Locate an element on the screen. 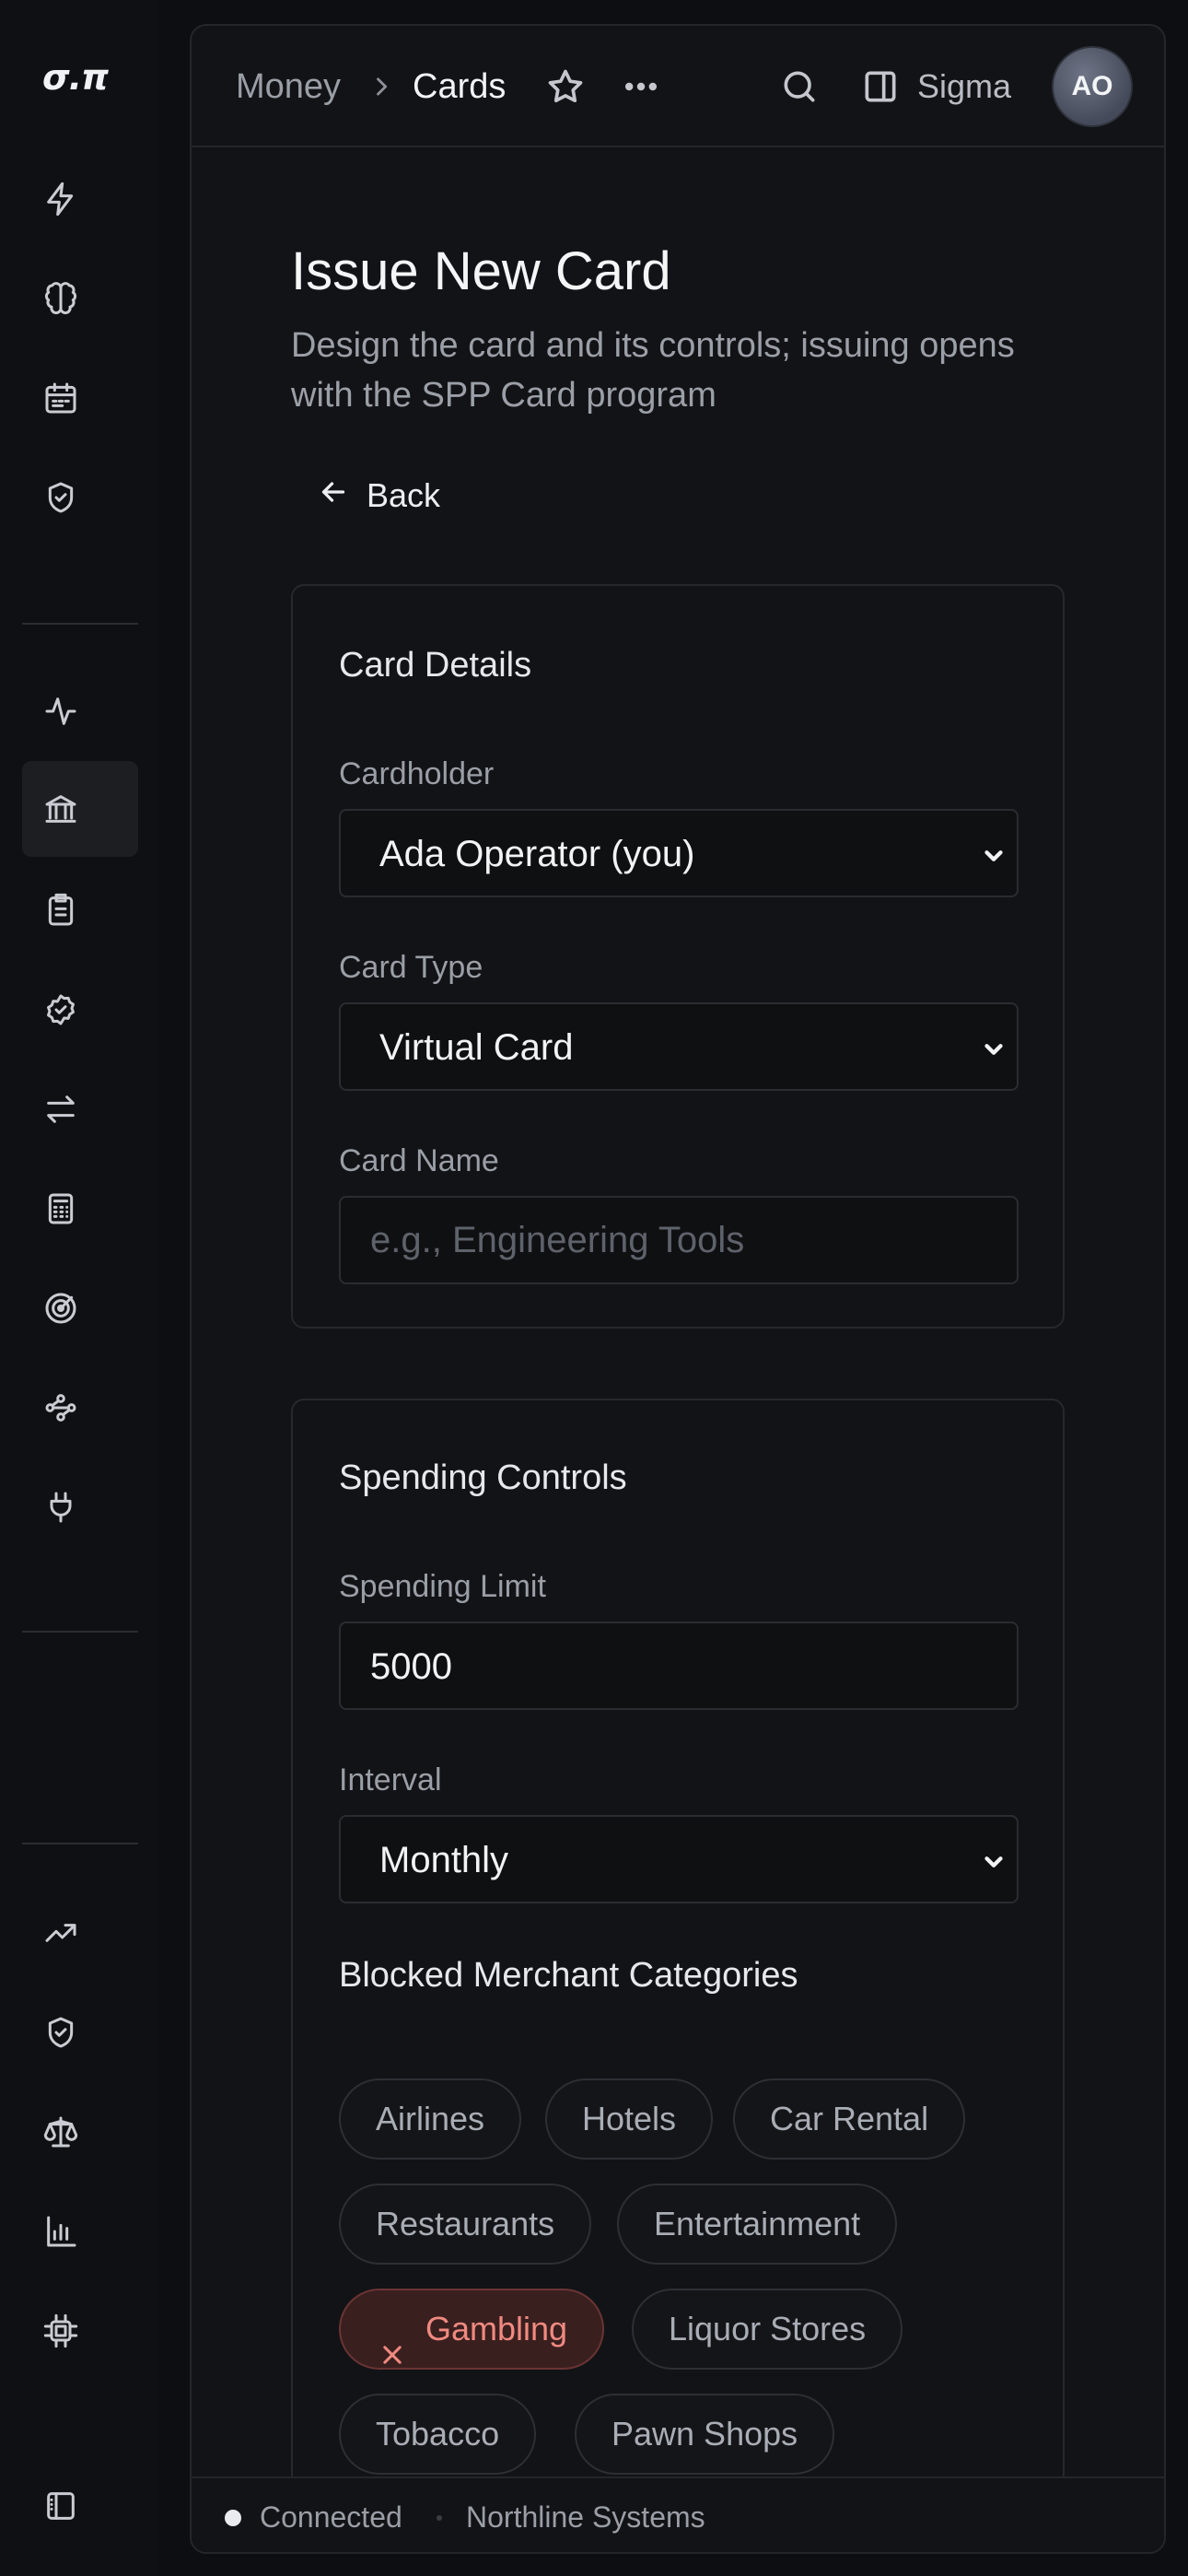 Image resolution: width=1188 pixels, height=2576 pixels. rail-item-tasks is located at coordinates (80, 910).